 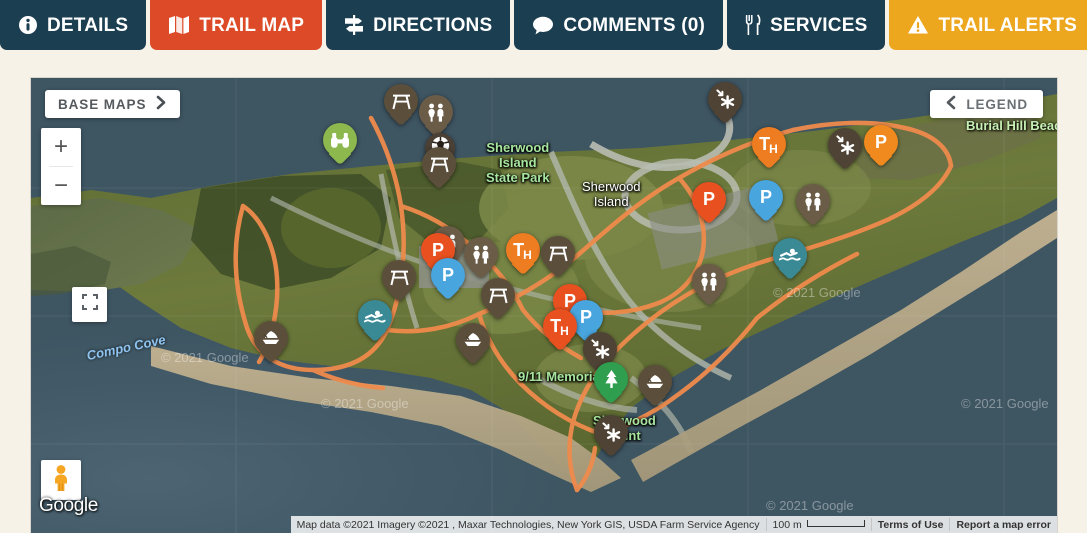 I want to click on fullscreen-icon, so click(x=89, y=304).